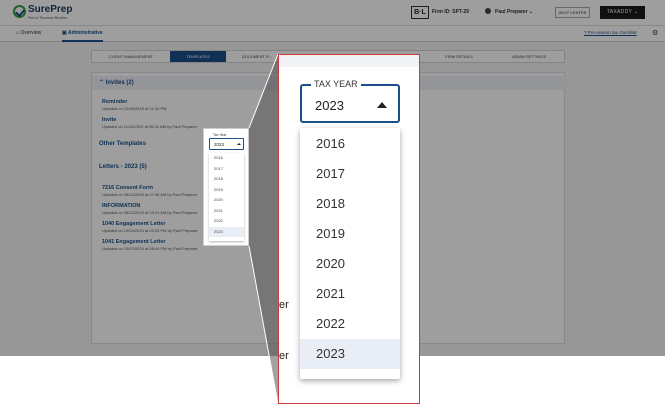 The width and height of the screenshot is (665, 417). What do you see at coordinates (284, 305) in the screenshot?
I see `zoom-bg-letter-1: er` at bounding box center [284, 305].